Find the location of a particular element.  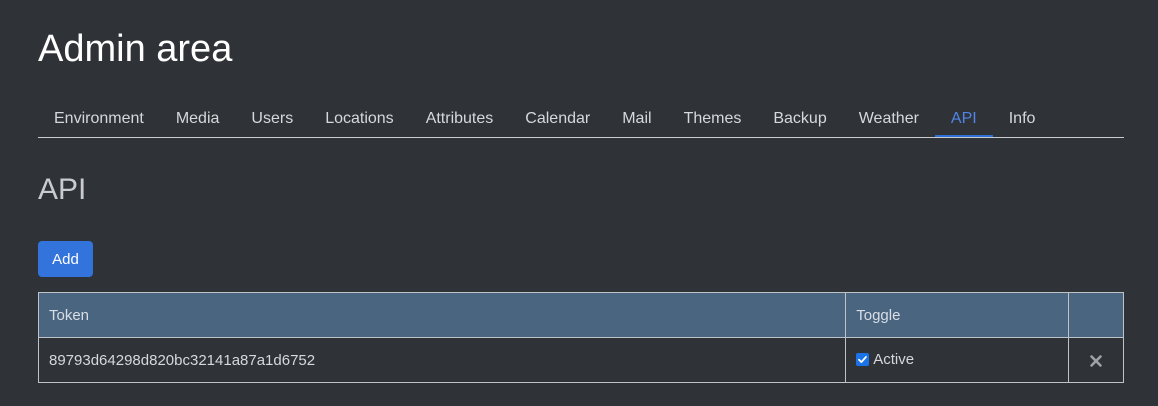

action-cell is located at coordinates (1096, 360).